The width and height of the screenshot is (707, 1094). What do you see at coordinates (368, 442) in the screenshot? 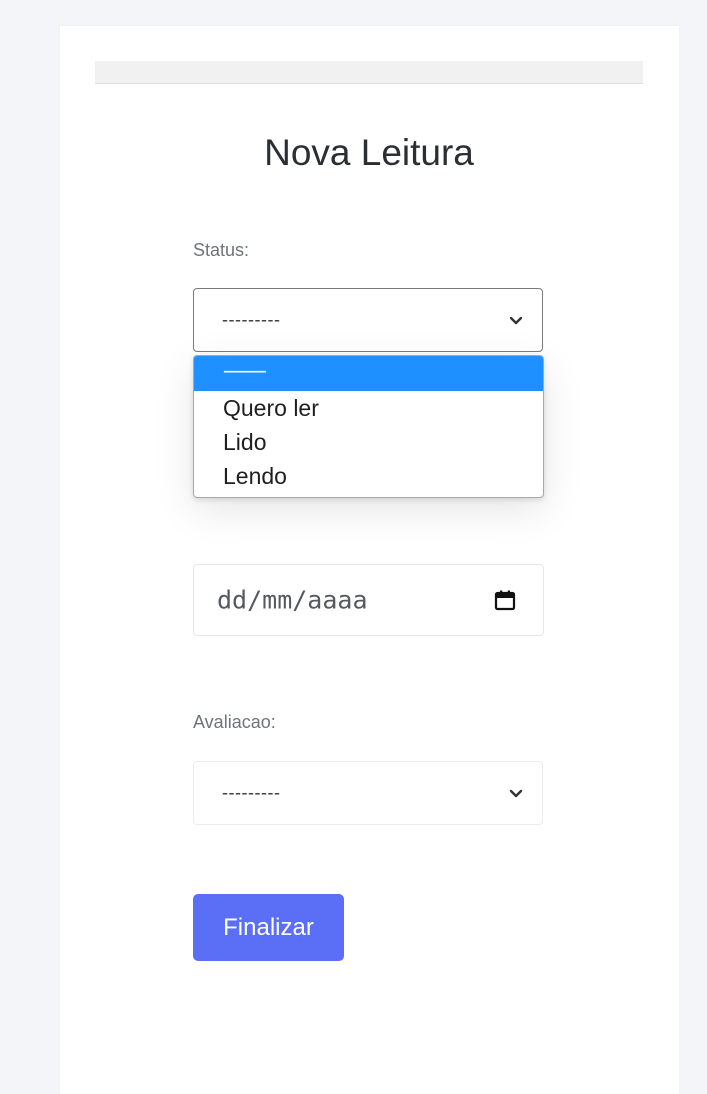
I see `status-option-lido: Lido` at bounding box center [368, 442].